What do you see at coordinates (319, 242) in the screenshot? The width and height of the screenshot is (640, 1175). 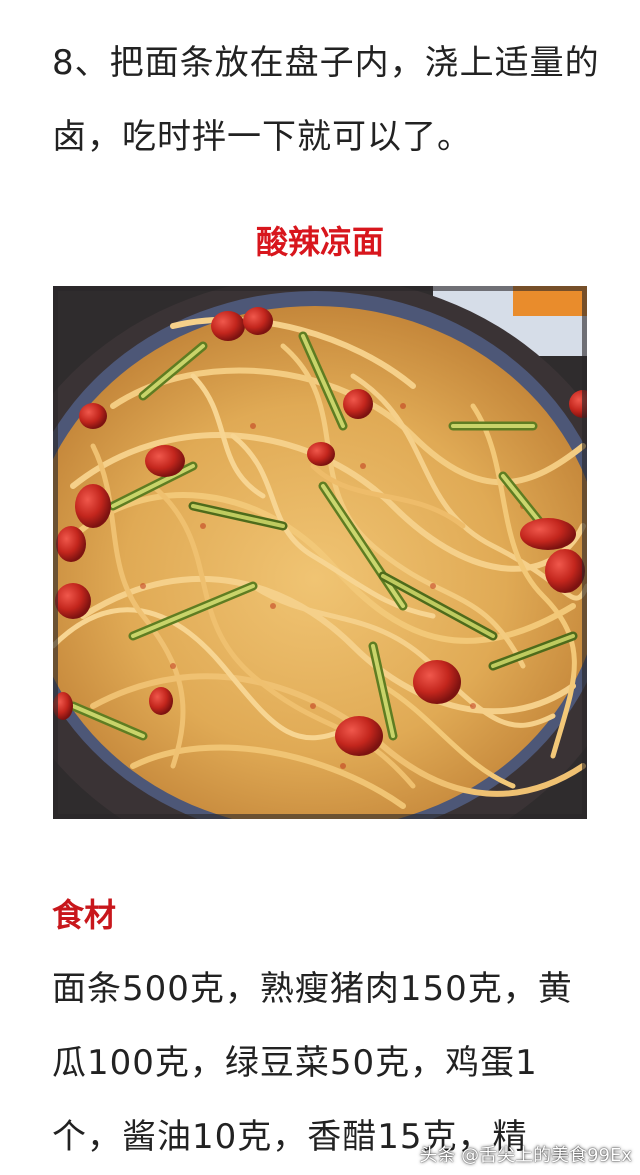 I see `recipe-title: 酸辣凉面` at bounding box center [319, 242].